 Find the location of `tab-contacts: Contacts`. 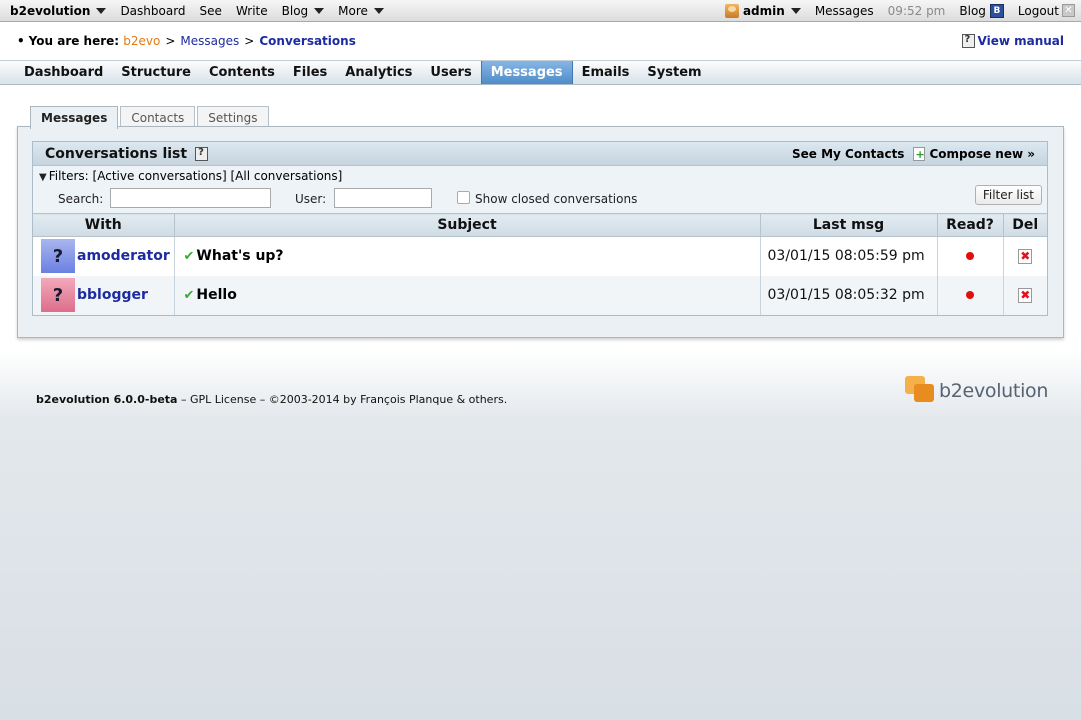

tab-contacts: Contacts is located at coordinates (158, 117).